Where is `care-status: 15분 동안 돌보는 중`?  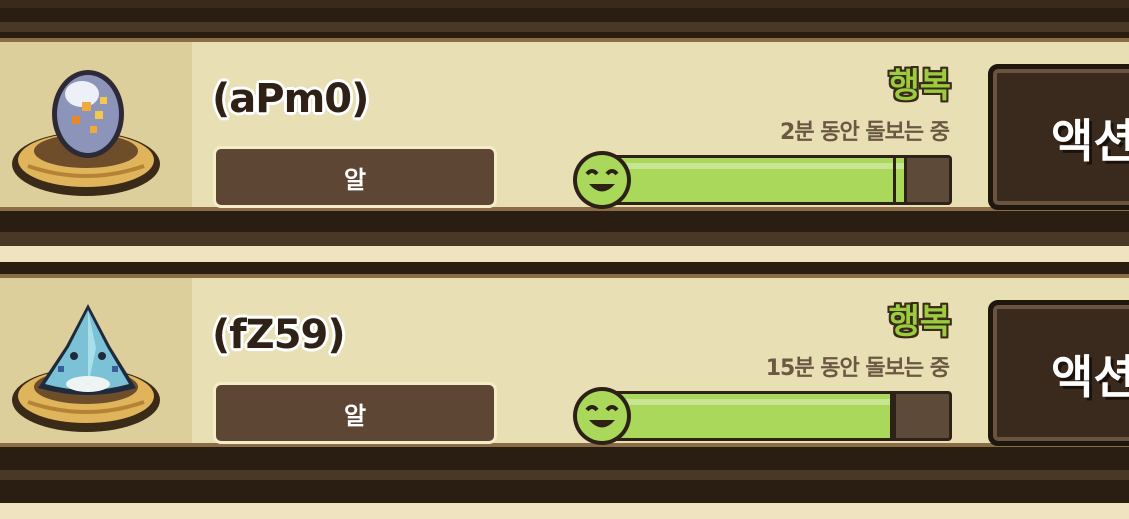 care-status: 15분 동안 돌보는 중 is located at coordinates (857, 368).